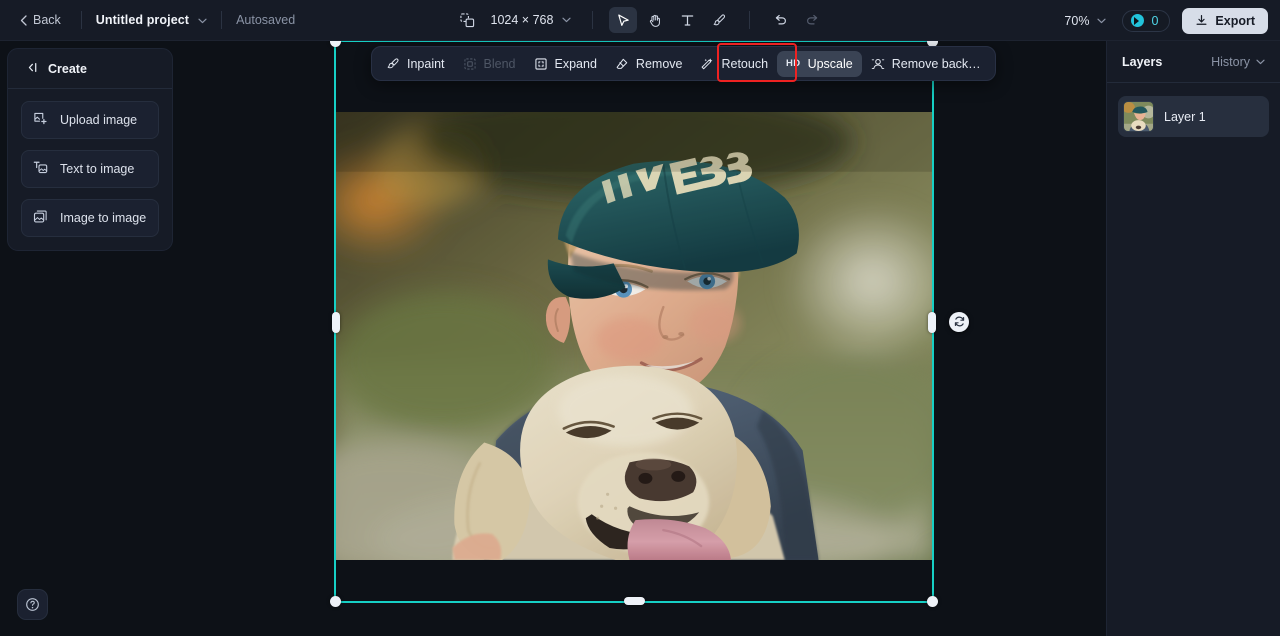 This screenshot has height=636, width=1280. Describe the element at coordinates (634, 601) in the screenshot. I see `resize-handle-bottom` at that location.